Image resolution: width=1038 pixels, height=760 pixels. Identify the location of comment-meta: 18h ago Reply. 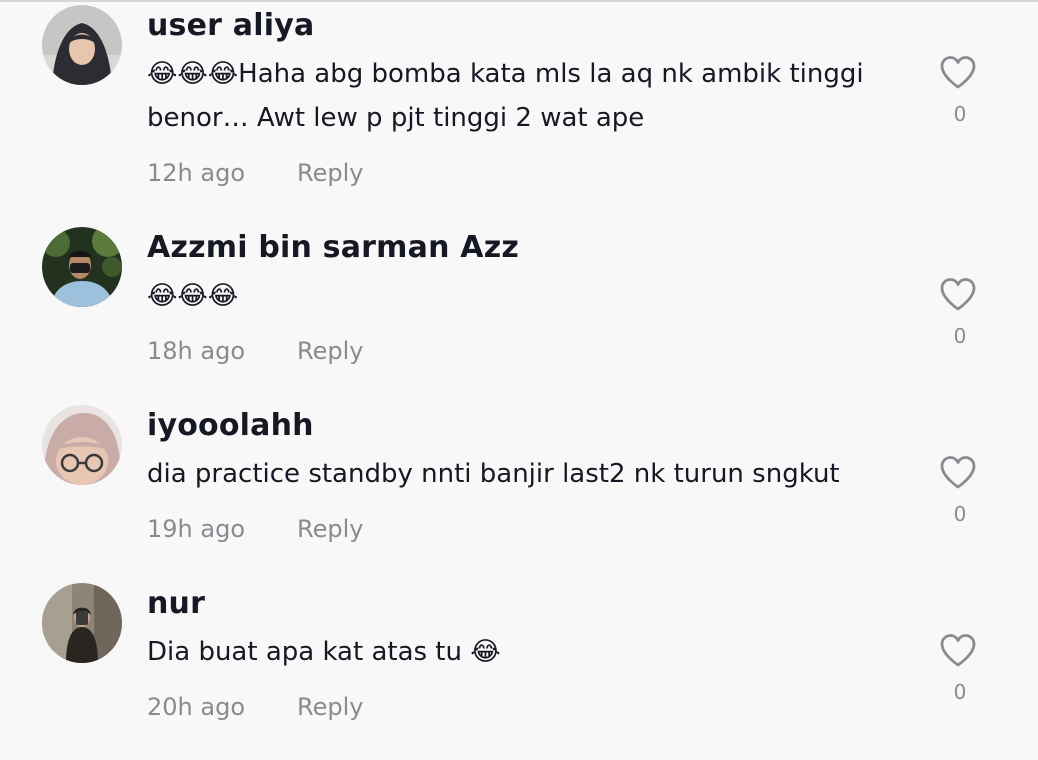
(255, 351).